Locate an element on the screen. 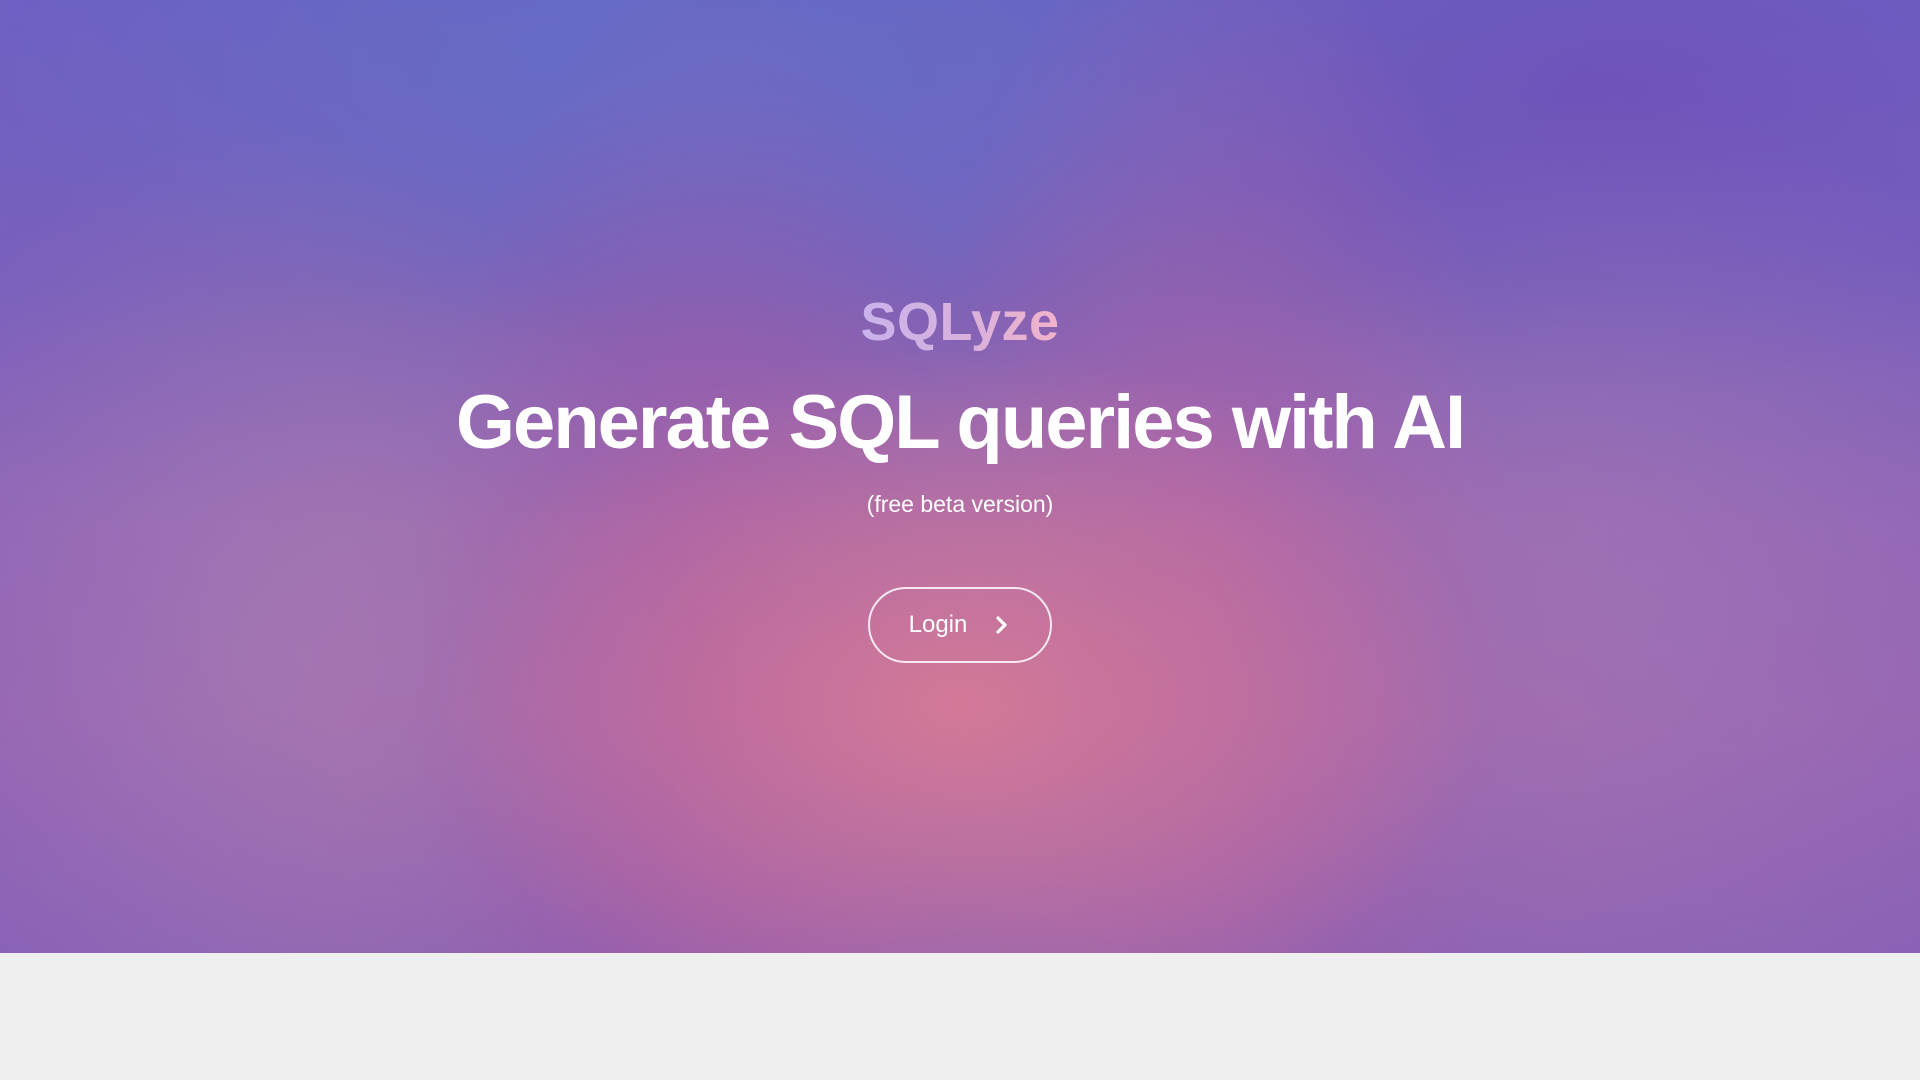 The image size is (1920, 1080). page-headline: Generate SQL queries with AI is located at coordinates (960, 422).